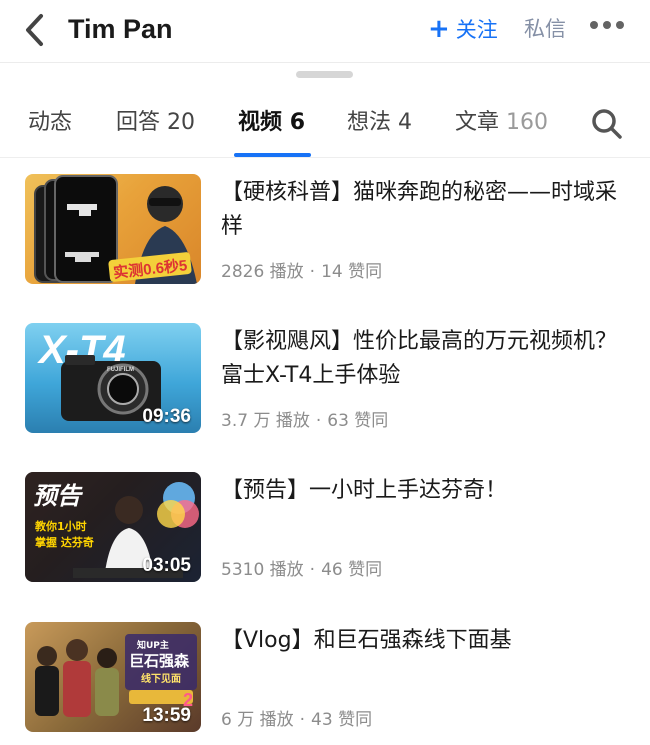  I want to click on video-thumbnail: 预告 教你1小时 掌握 达芬奇 03:05, so click(113, 527).